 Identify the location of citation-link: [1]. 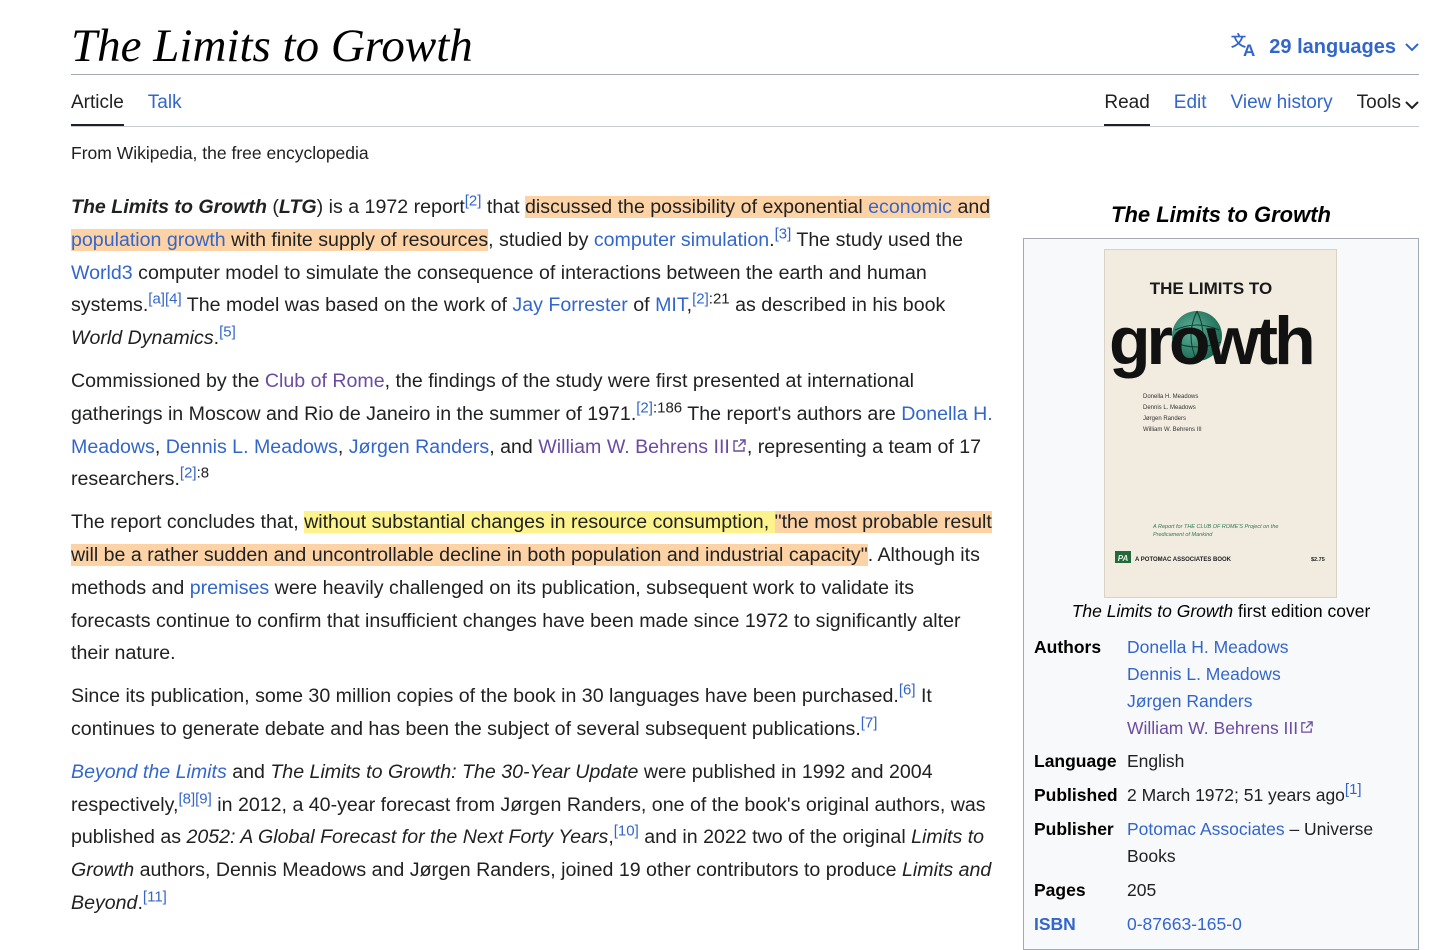
(1353, 789).